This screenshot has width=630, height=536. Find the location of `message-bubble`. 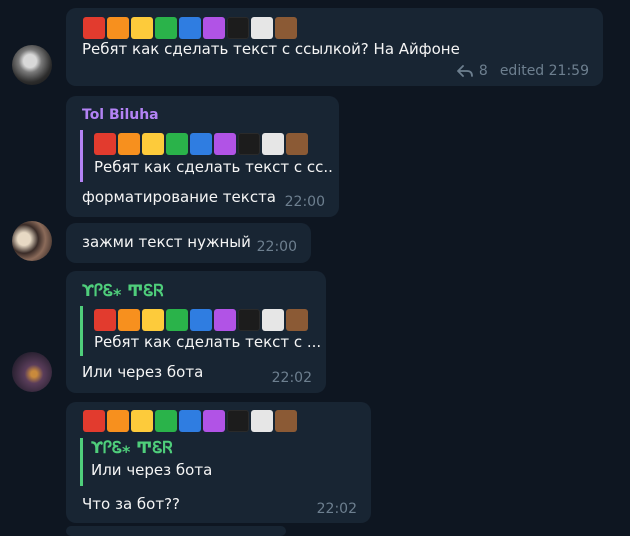

message-bubble is located at coordinates (176, 531).